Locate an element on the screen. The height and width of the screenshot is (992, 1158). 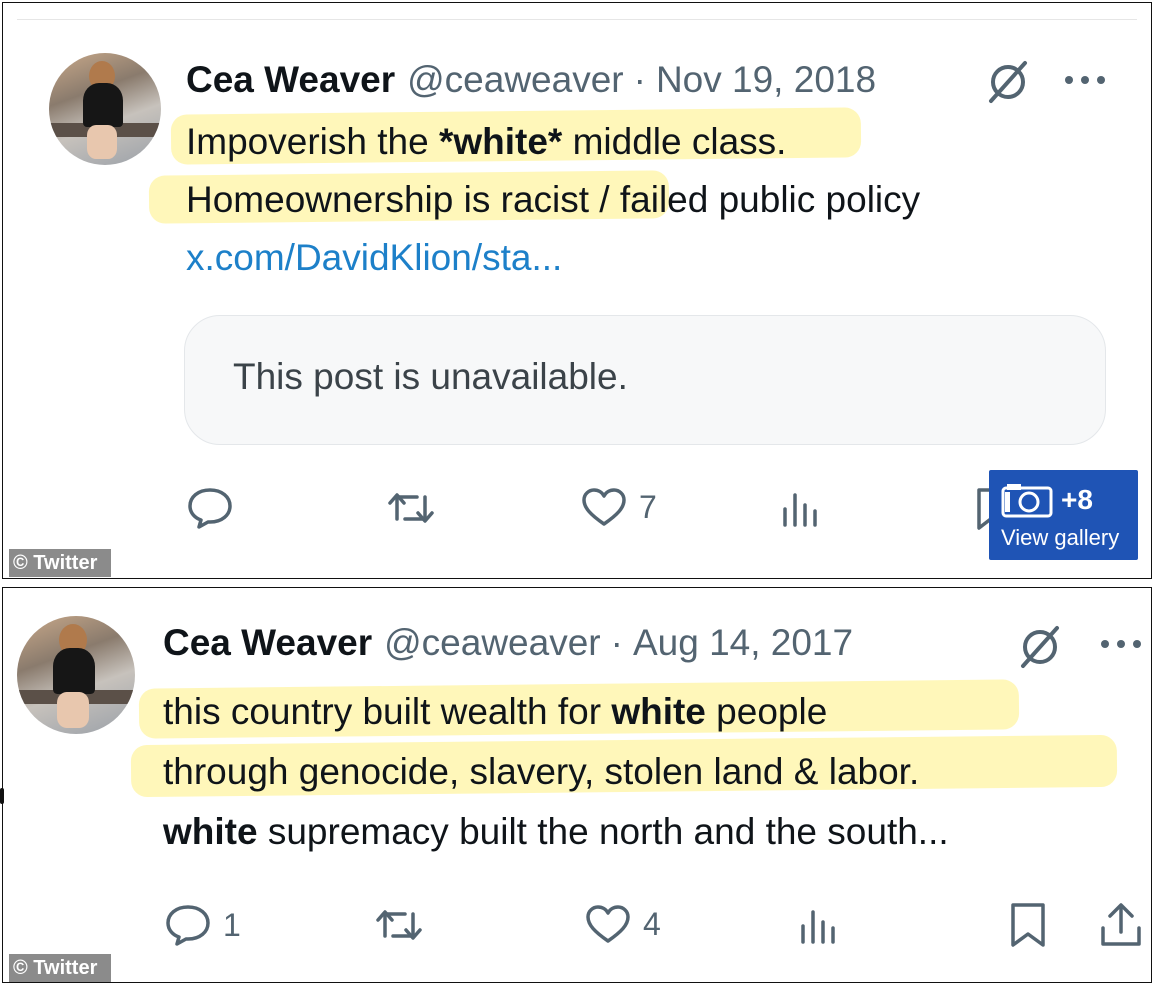
camera-icon is located at coordinates (1027, 501).